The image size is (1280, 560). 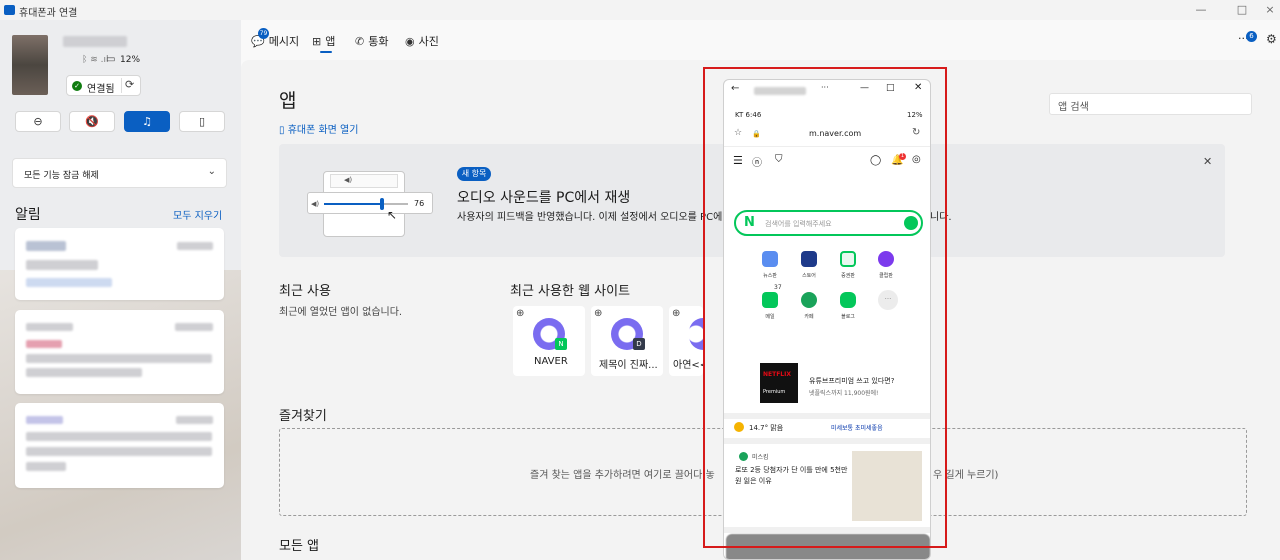 What do you see at coordinates (688, 365) in the screenshot?
I see `site-name: 아연<<<<` at bounding box center [688, 365].